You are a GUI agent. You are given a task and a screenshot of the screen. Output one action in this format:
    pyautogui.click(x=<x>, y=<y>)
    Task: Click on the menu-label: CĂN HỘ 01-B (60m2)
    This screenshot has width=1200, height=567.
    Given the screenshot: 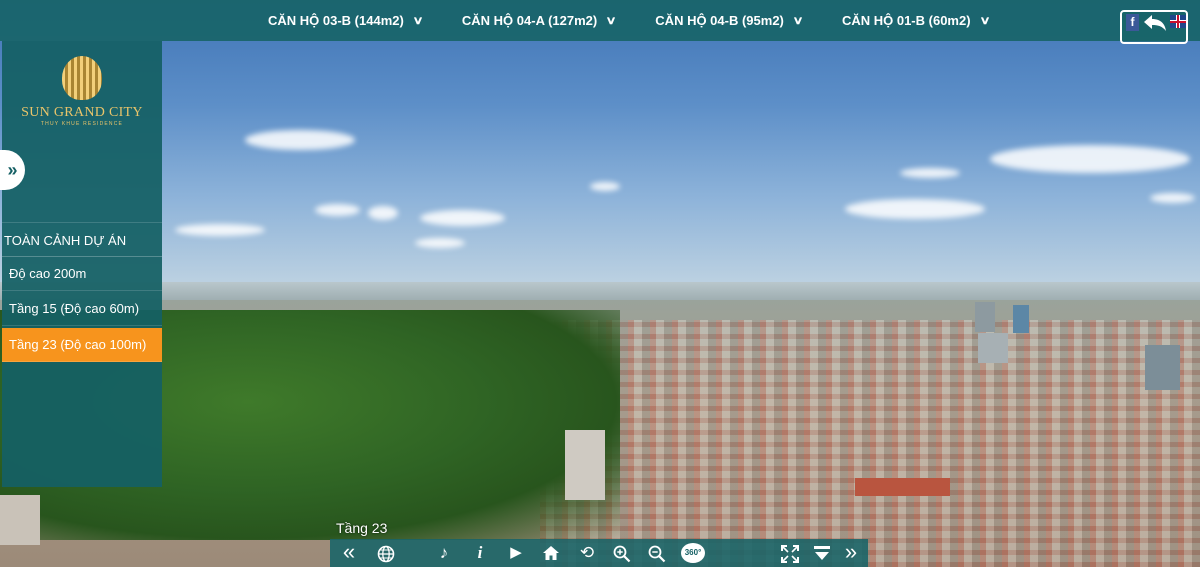 What is the action you would take?
    pyautogui.click(x=906, y=20)
    